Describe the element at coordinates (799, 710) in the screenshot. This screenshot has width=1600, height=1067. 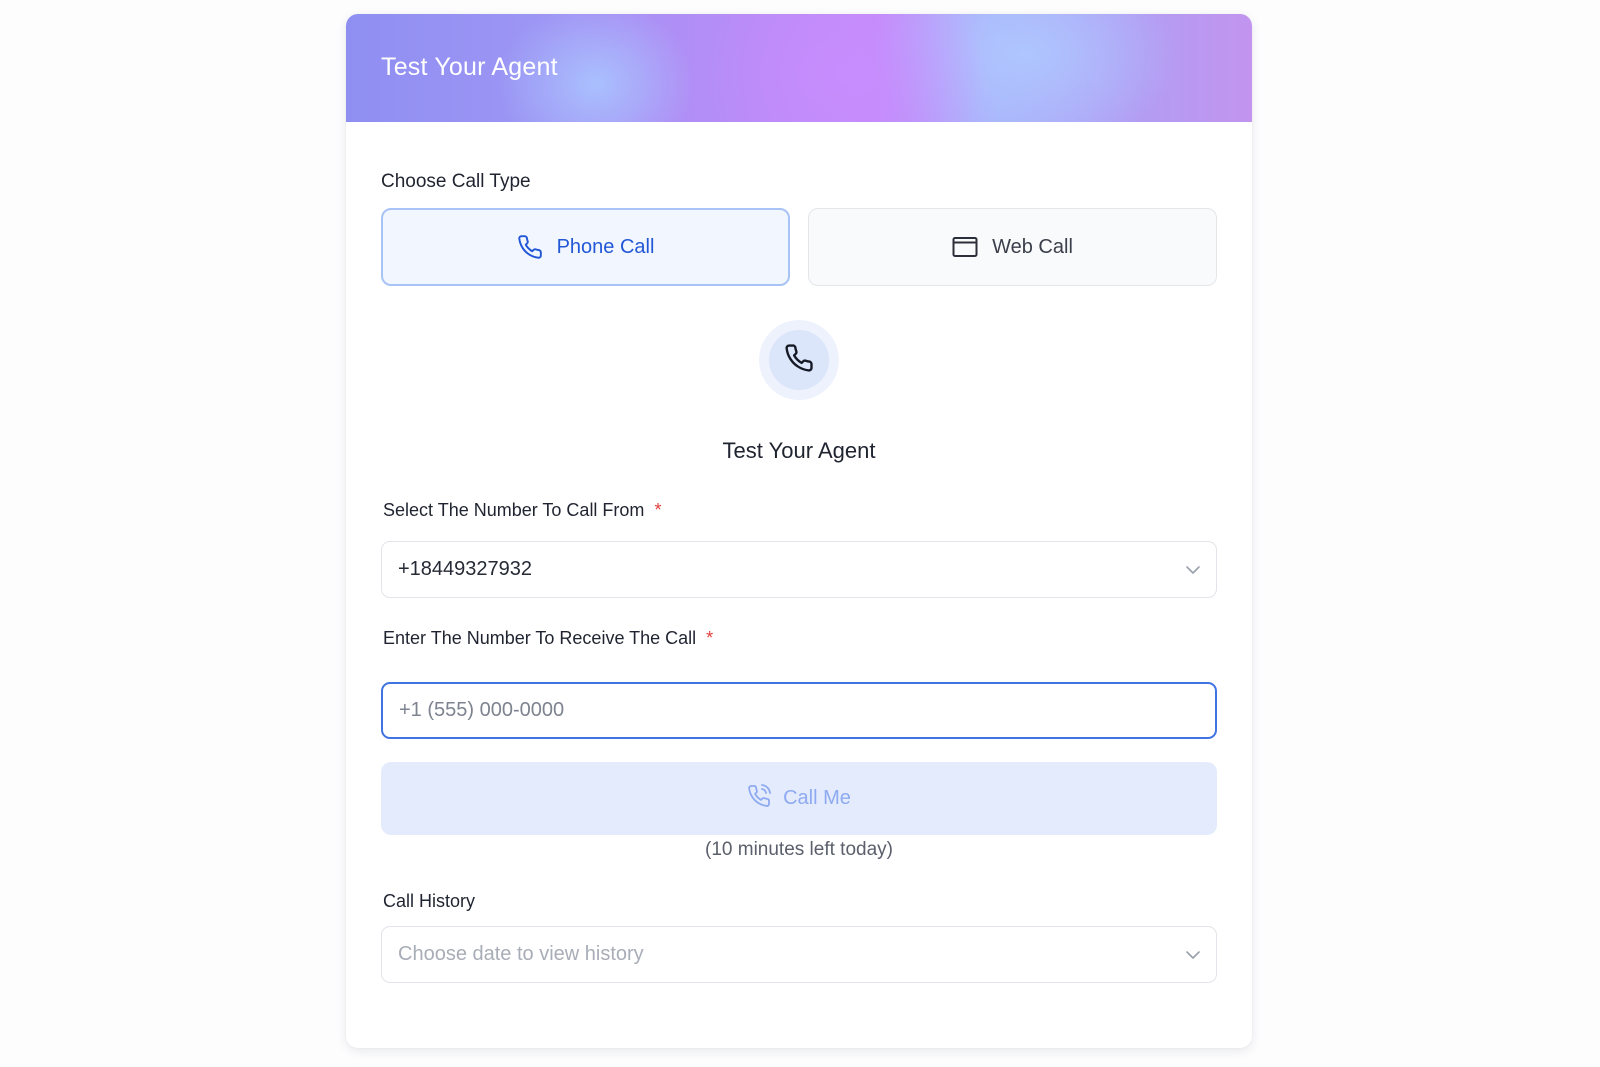
I see `to-number-input` at that location.